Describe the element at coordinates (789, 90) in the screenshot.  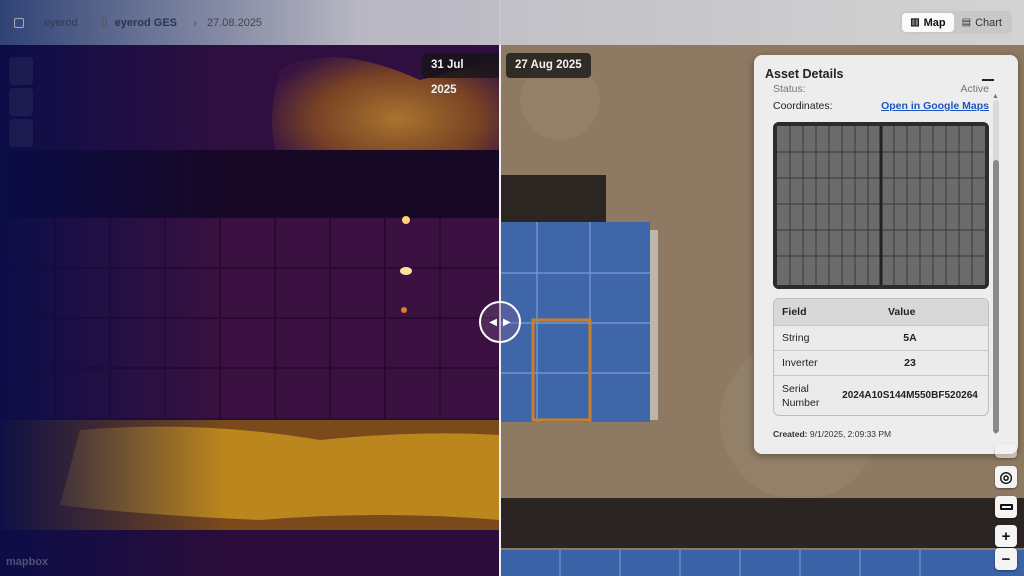
I see `status-label: Status:` at that location.